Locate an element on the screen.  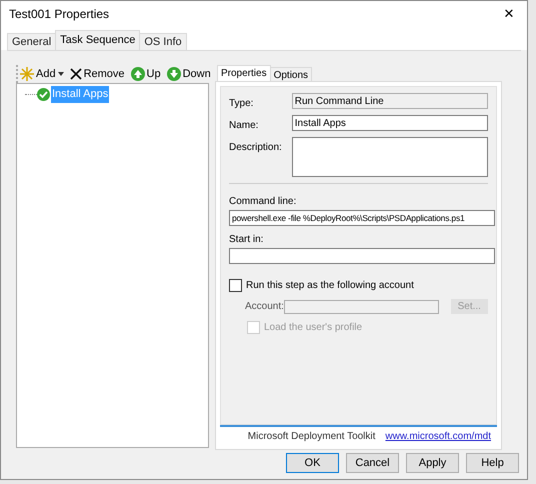
checkbox-label: Run this step as the following account is located at coordinates (330, 286).